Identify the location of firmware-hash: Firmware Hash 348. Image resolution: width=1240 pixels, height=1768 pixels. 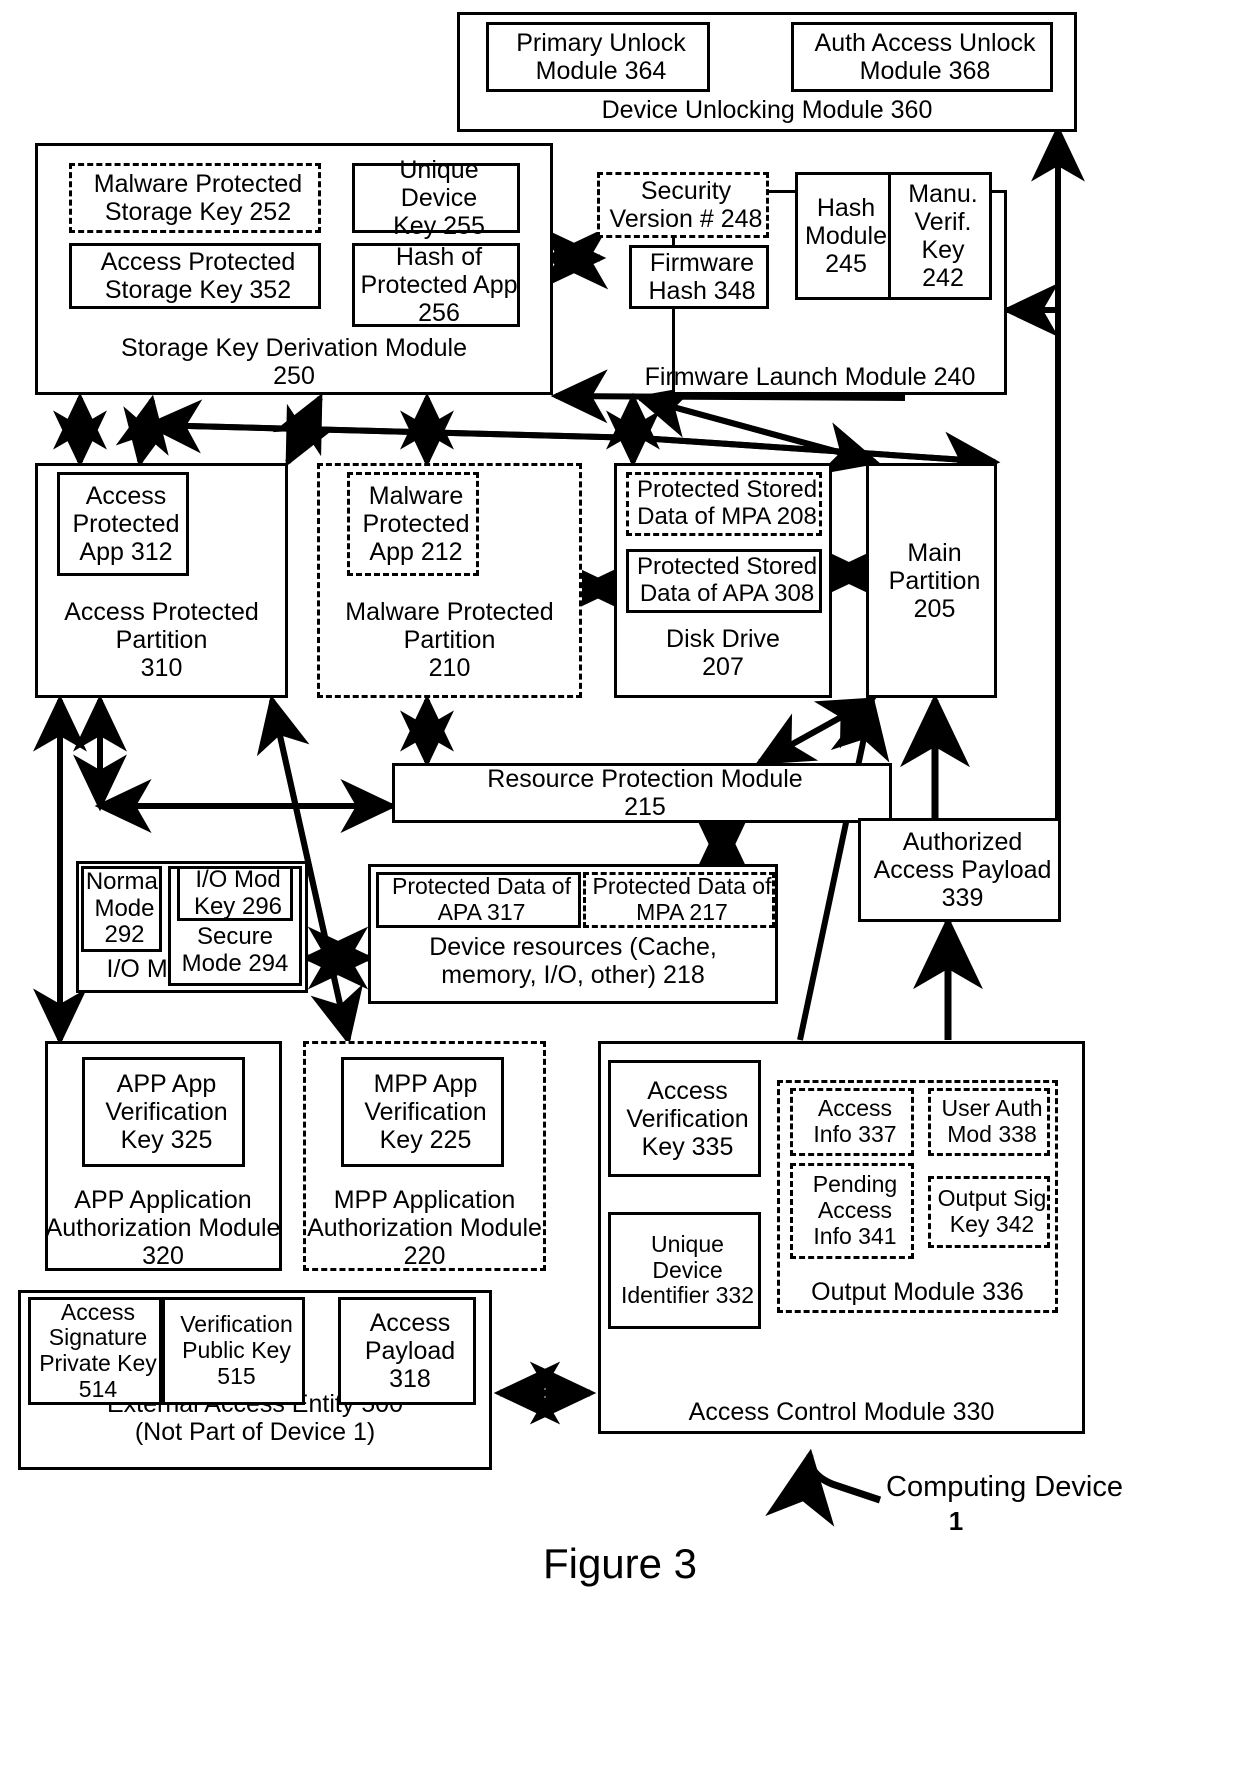
(699, 277).